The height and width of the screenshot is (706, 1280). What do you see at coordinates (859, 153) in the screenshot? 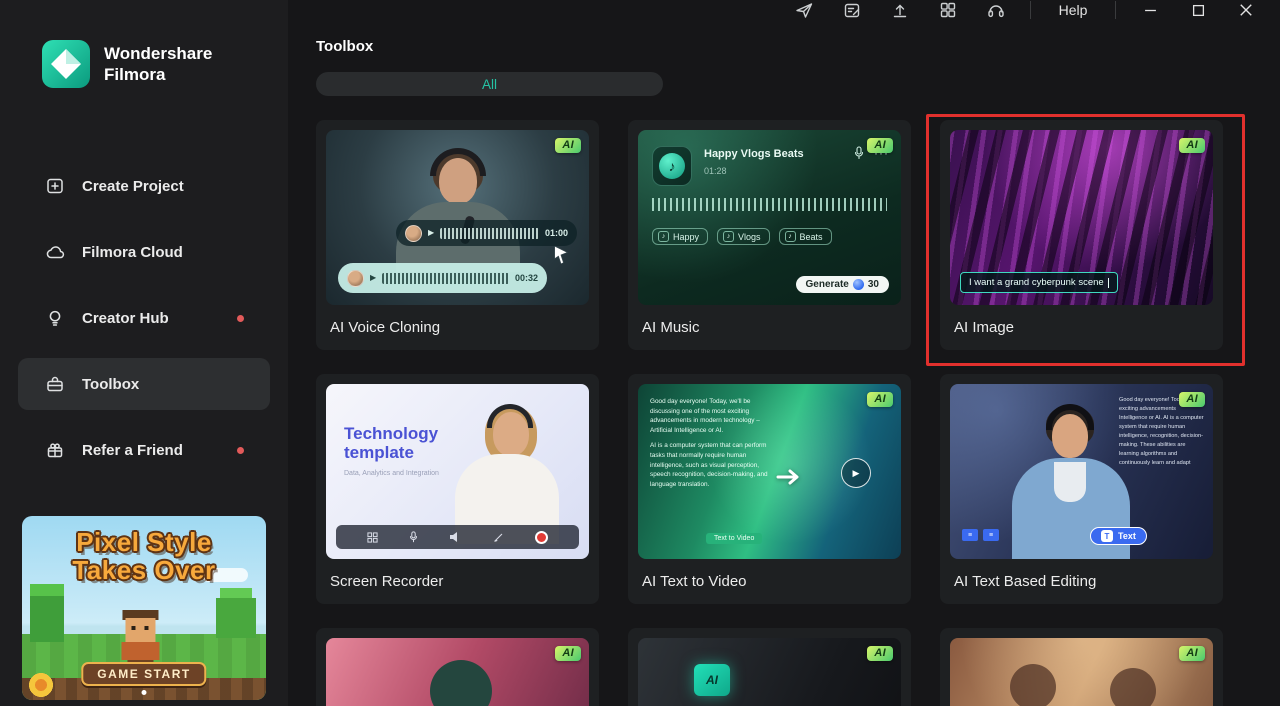
I see `mic-icon` at bounding box center [859, 153].